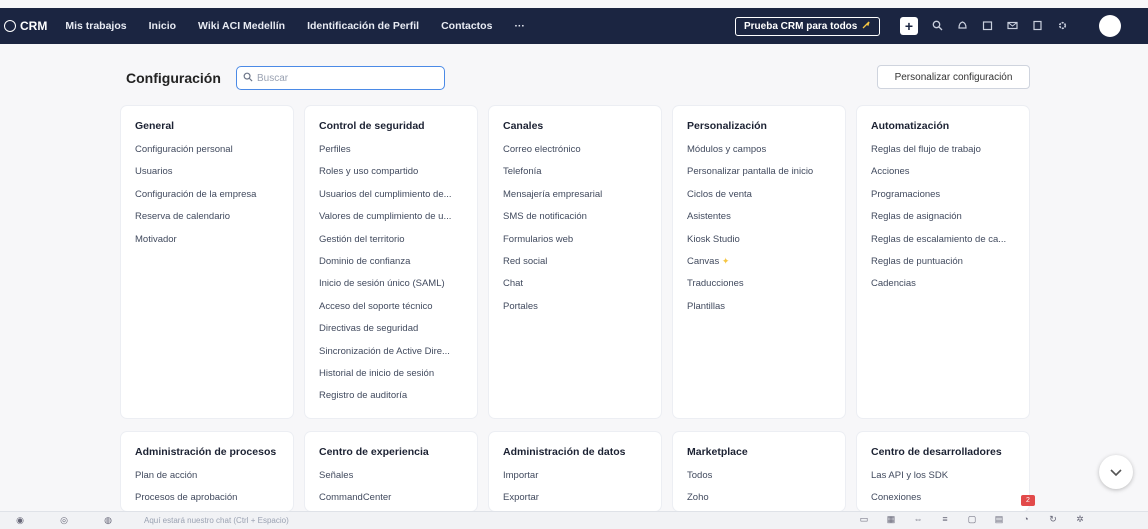  I want to click on crm-logo-icon, so click(10, 26).